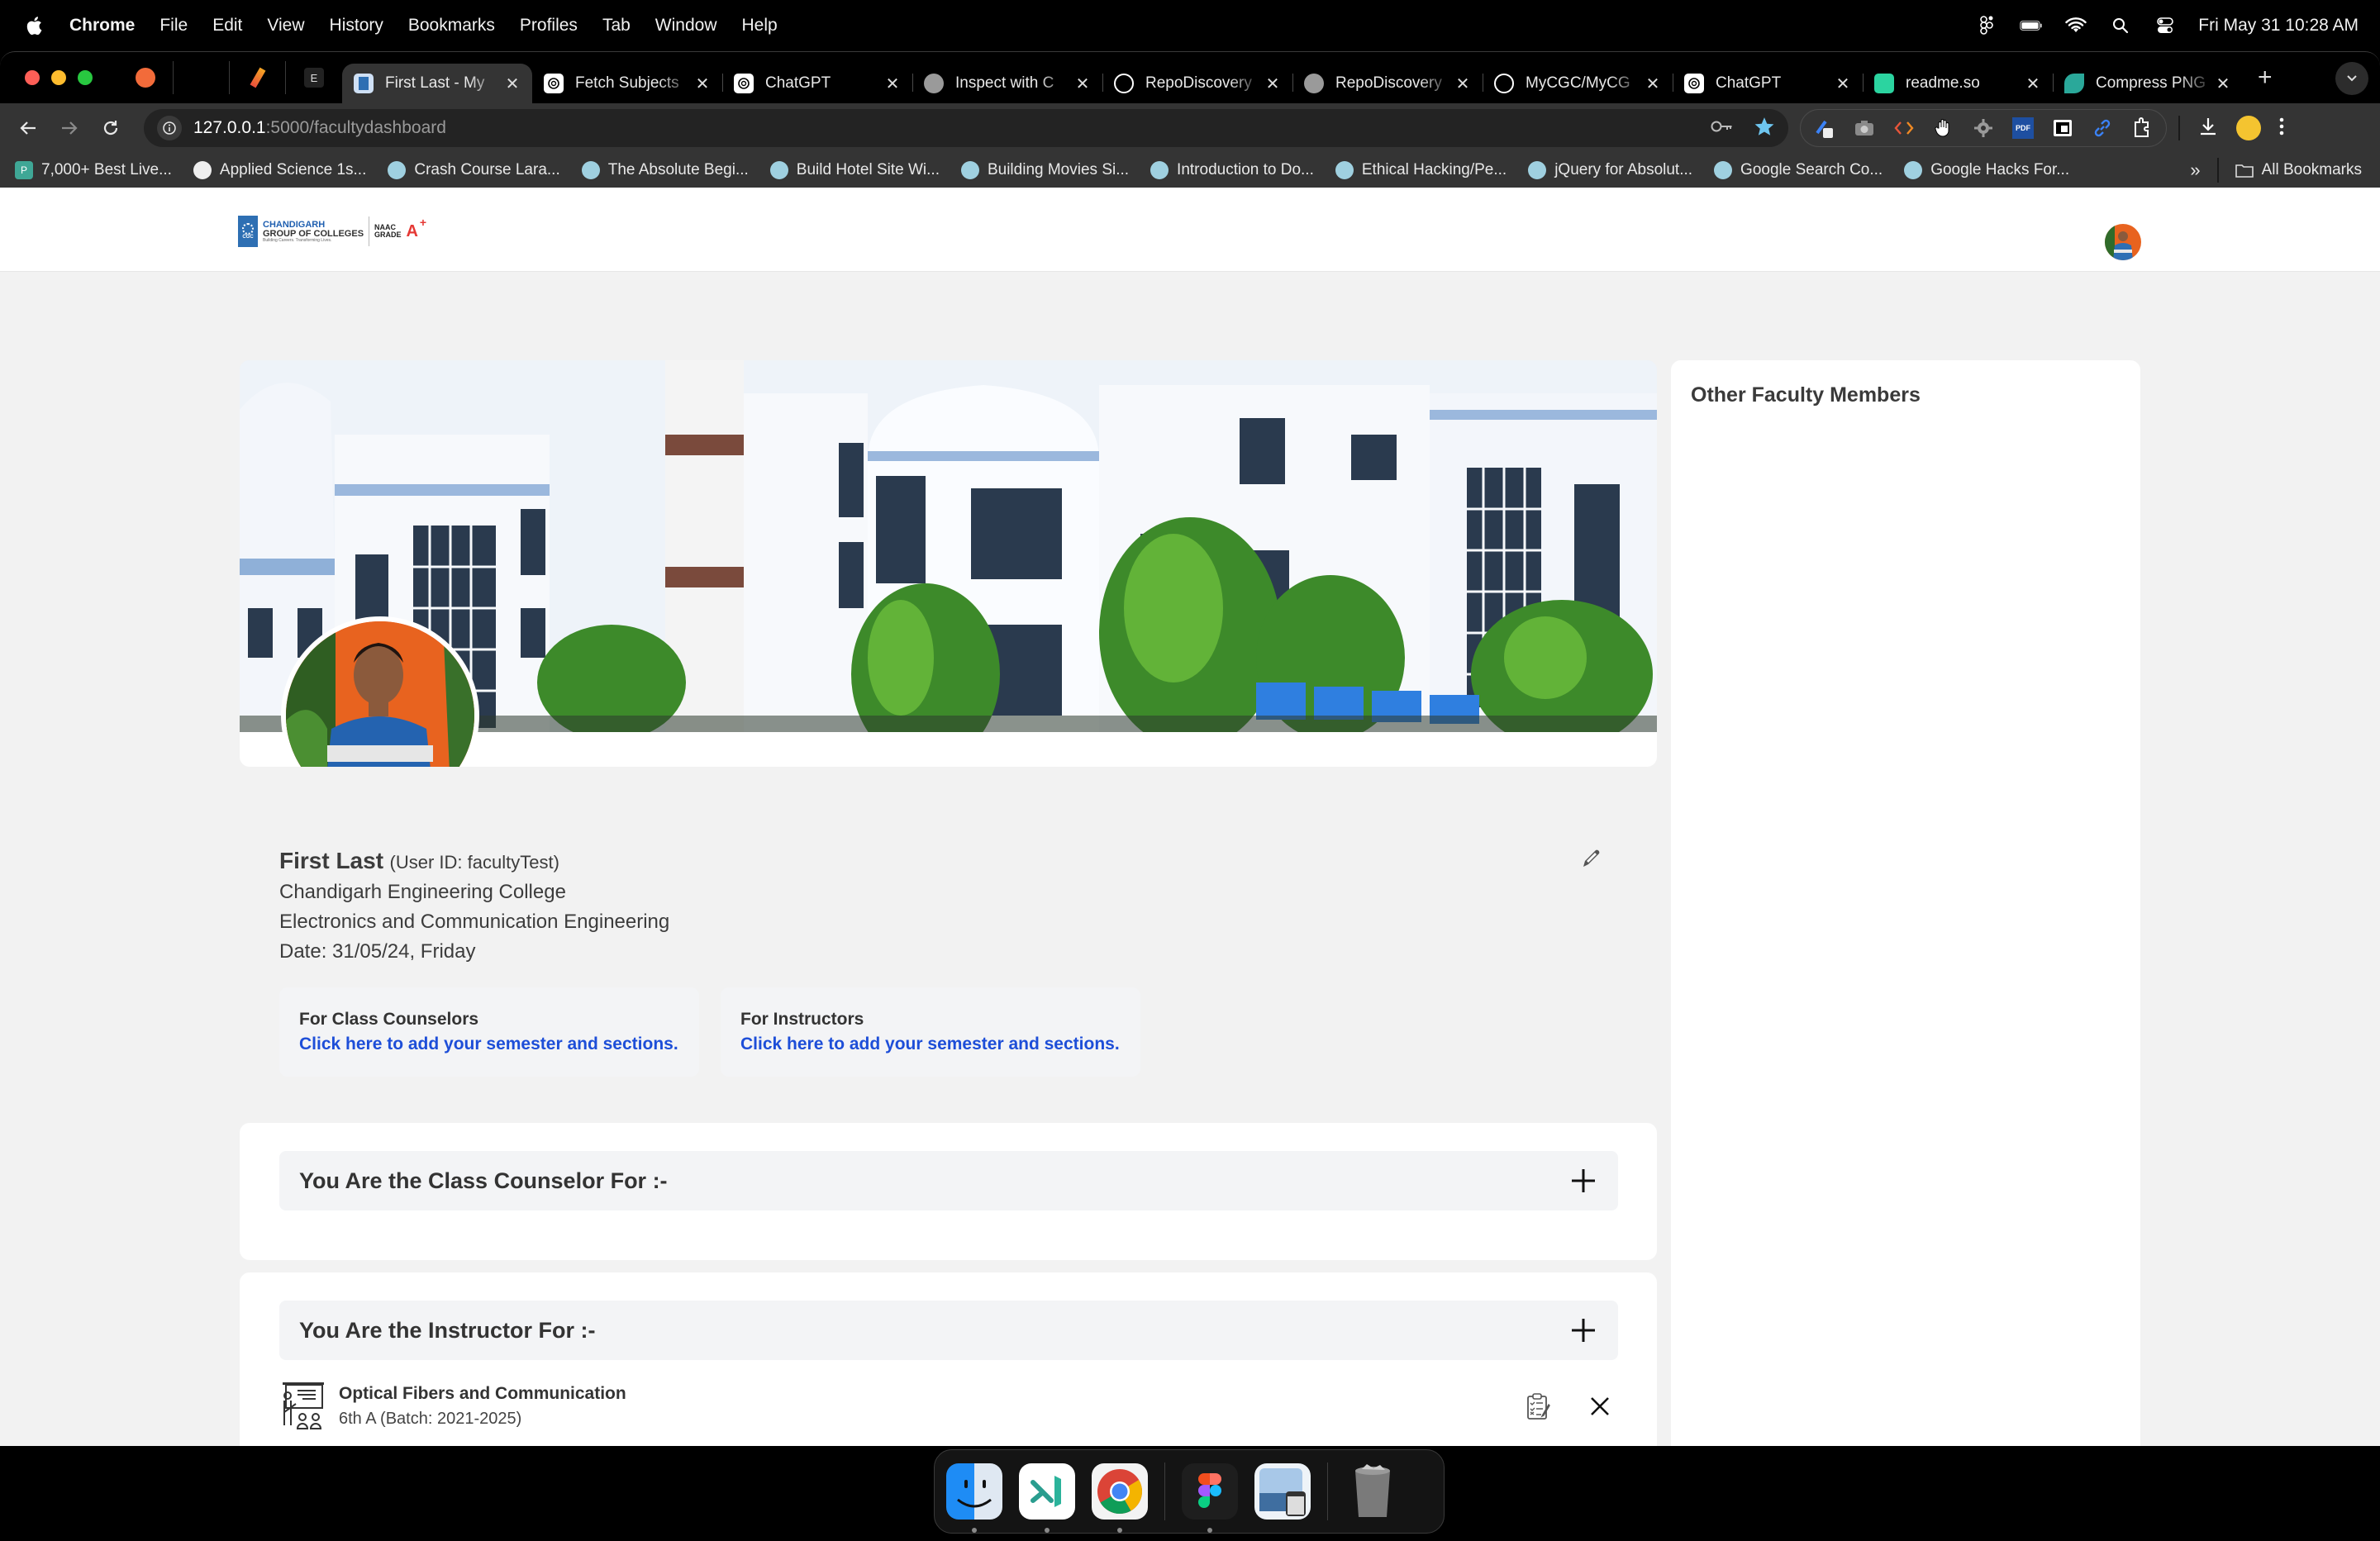 The image size is (2380, 1541). I want to click on menubar-clock: Fri May 31 10:28 AM, so click(2278, 26).